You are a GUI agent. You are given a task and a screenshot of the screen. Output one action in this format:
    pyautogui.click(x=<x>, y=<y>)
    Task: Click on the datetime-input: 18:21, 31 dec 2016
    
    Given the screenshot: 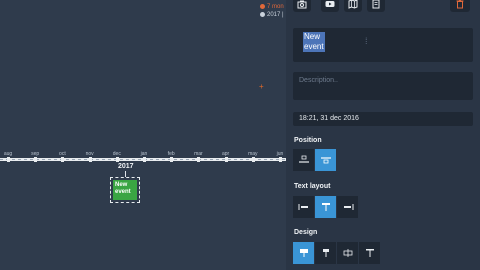 What is the action you would take?
    pyautogui.click(x=383, y=119)
    